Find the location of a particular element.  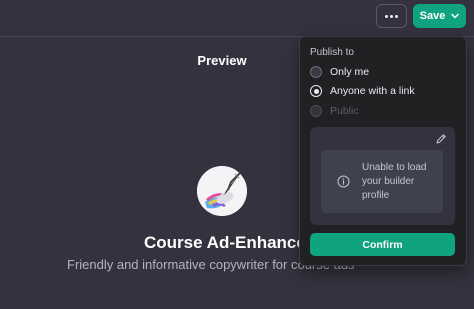

radio-label: Public is located at coordinates (344, 111).